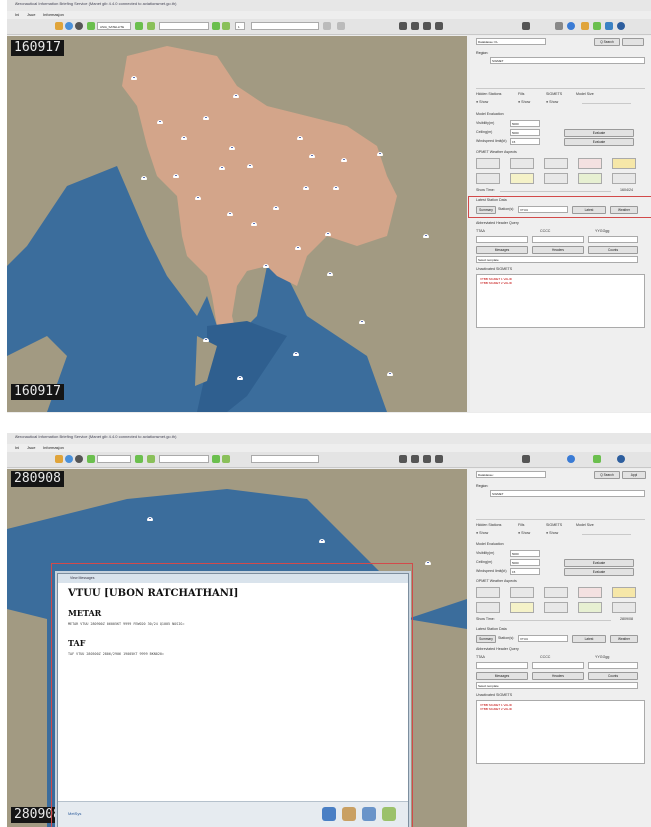  What do you see at coordinates (502, 239) in the screenshot?
I see `ttaa-input` at bounding box center [502, 239].